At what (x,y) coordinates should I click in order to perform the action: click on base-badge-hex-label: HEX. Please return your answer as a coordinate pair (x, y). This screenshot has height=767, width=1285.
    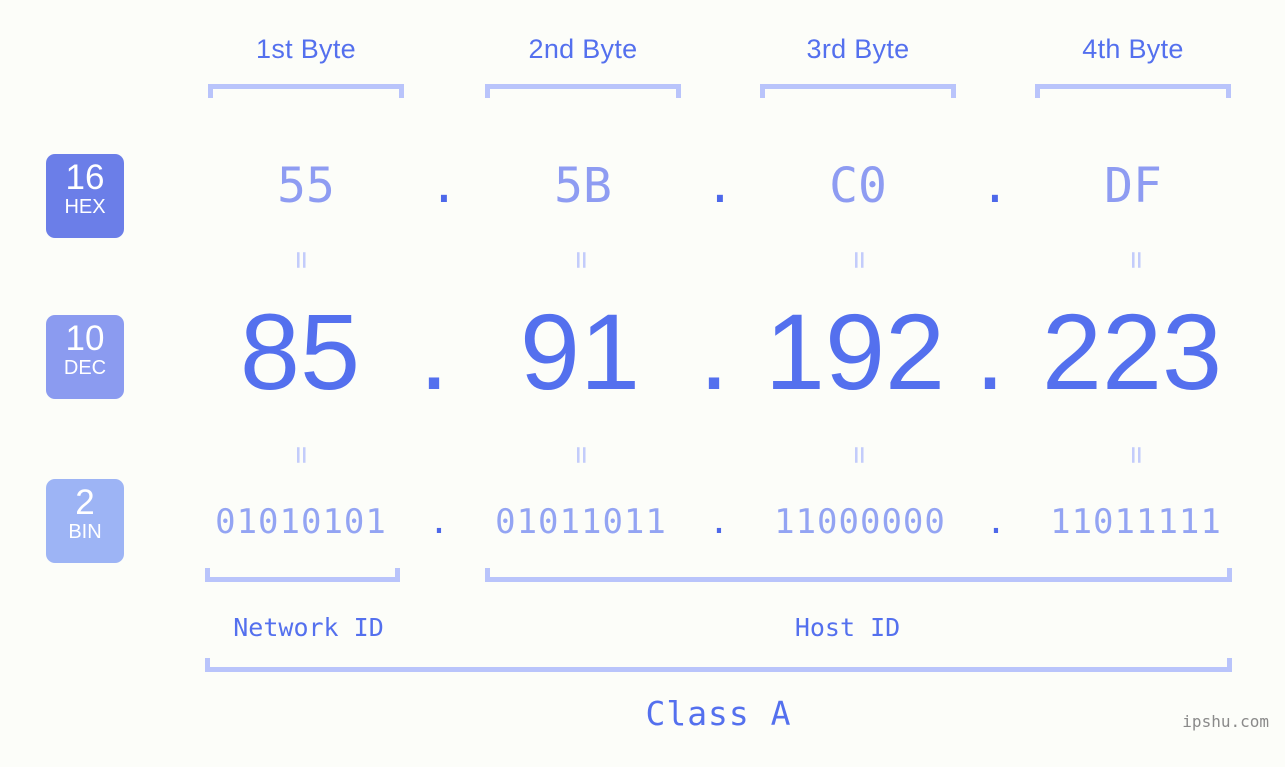
    Looking at the image, I should click on (85, 207).